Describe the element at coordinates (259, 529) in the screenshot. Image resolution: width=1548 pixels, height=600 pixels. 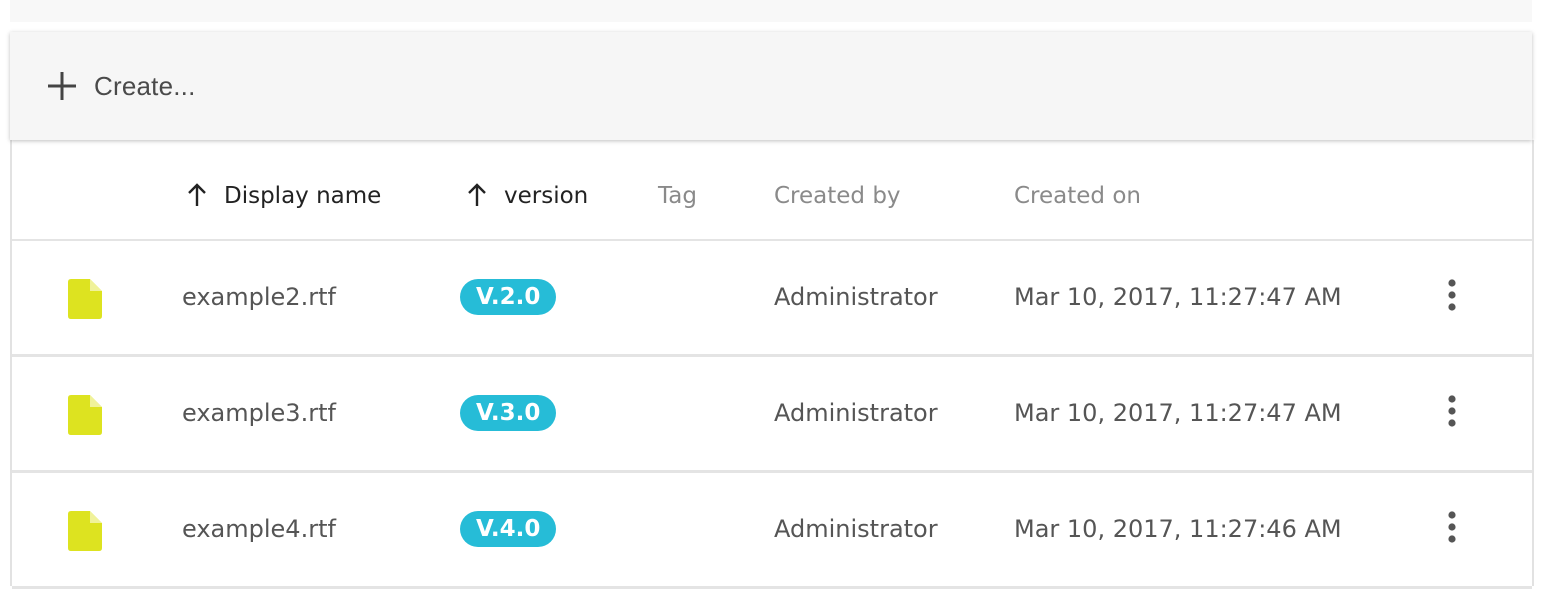
I see `file-name: example4.rtf` at that location.